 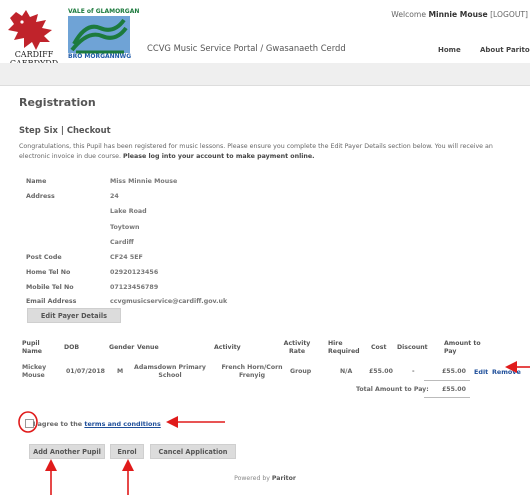 What do you see at coordinates (51, 477) in the screenshot?
I see `annotation-arrow-add-pupil` at bounding box center [51, 477].